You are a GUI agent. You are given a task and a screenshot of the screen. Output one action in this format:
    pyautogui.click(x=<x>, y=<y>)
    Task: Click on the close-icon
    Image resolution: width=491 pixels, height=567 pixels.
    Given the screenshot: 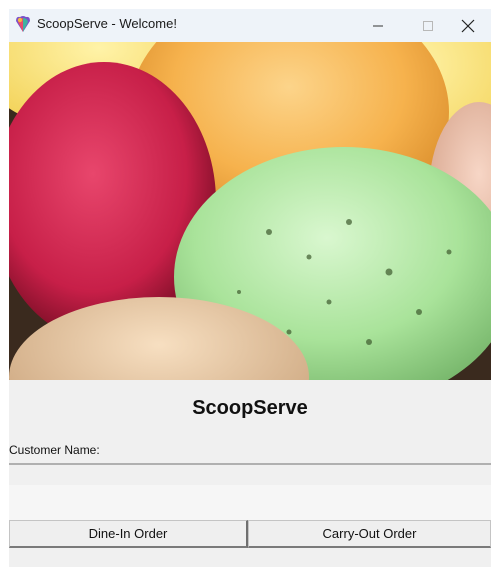 What is the action you would take?
    pyautogui.click(x=468, y=25)
    